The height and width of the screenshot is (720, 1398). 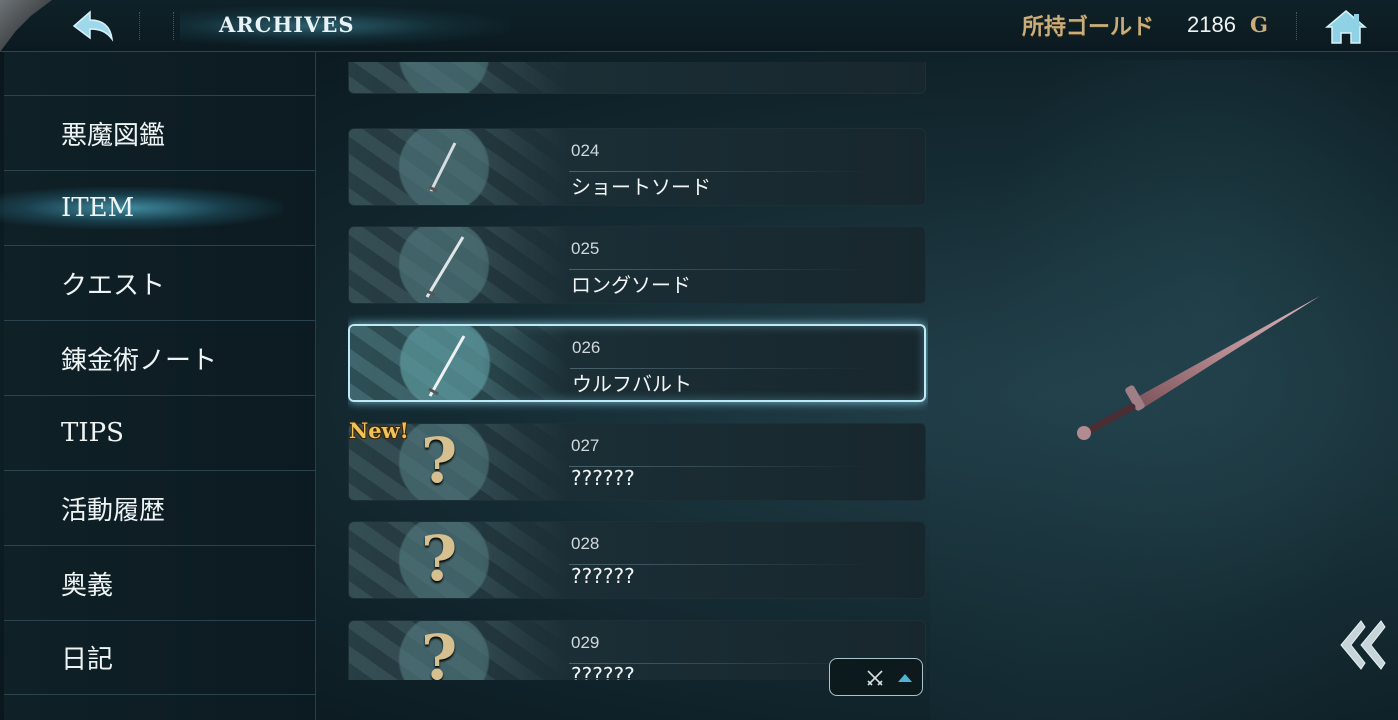 I want to click on sidebar-item-label: 活動履歴, so click(x=113, y=510).